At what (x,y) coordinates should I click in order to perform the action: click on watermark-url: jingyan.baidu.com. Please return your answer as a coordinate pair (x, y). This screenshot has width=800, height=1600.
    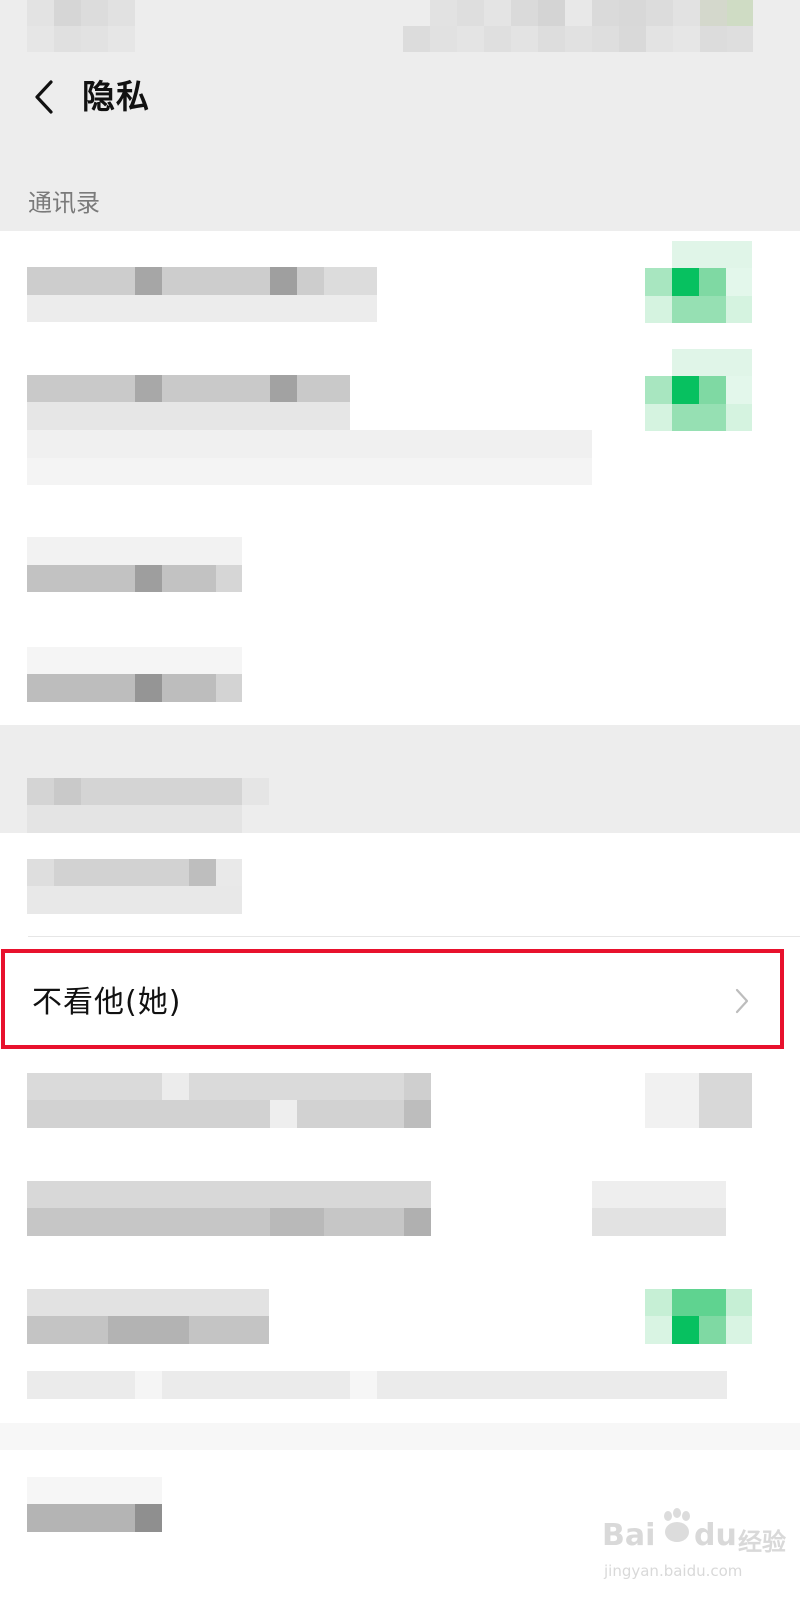
    Looking at the image, I should click on (673, 1571).